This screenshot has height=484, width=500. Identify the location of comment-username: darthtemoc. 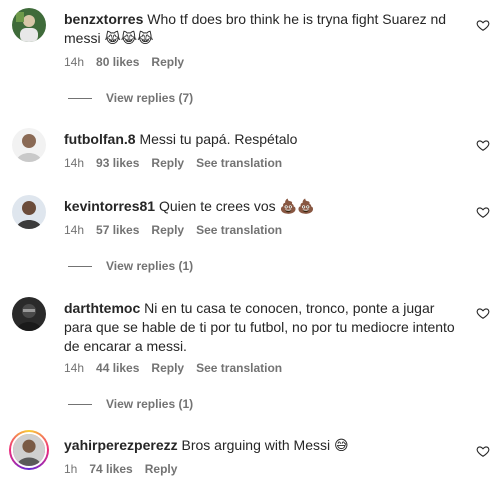
(102, 308).